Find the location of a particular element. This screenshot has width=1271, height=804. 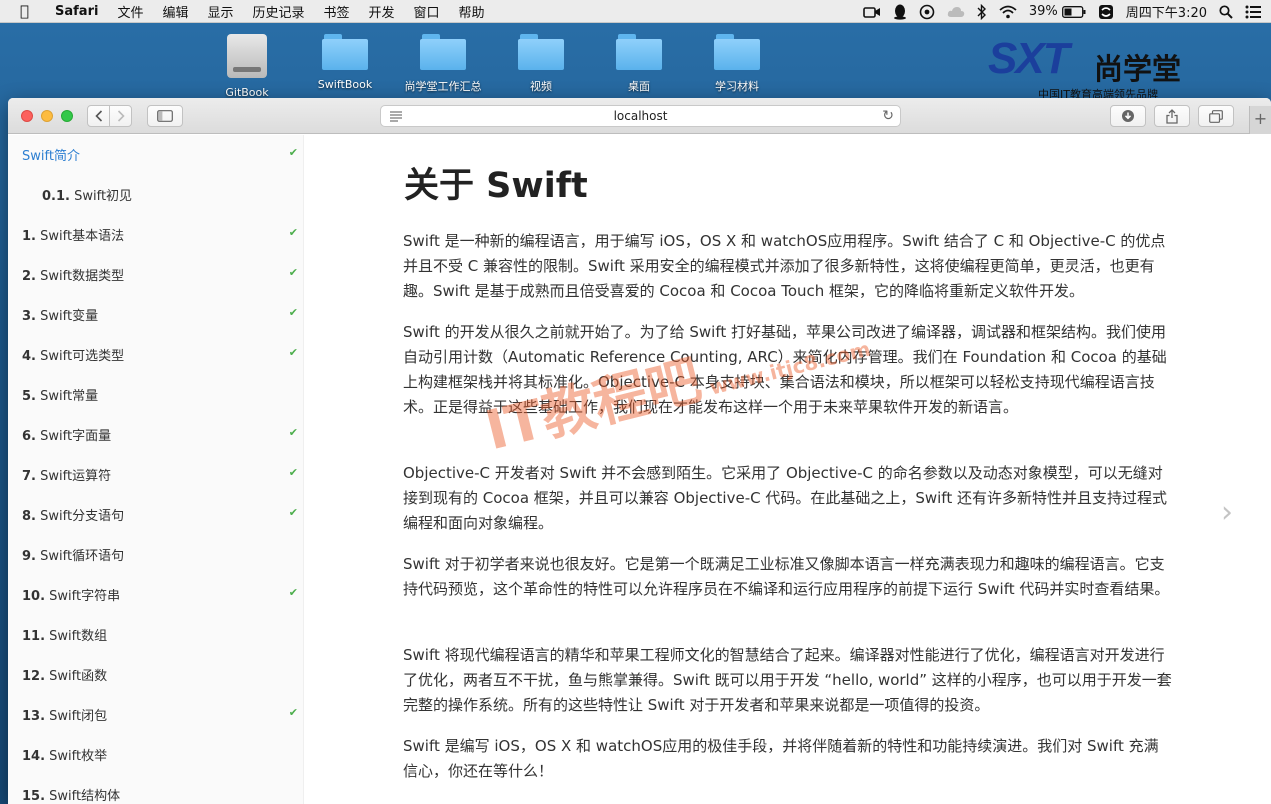

menubar-clock: 周四下午3:20 is located at coordinates (1166, 11).